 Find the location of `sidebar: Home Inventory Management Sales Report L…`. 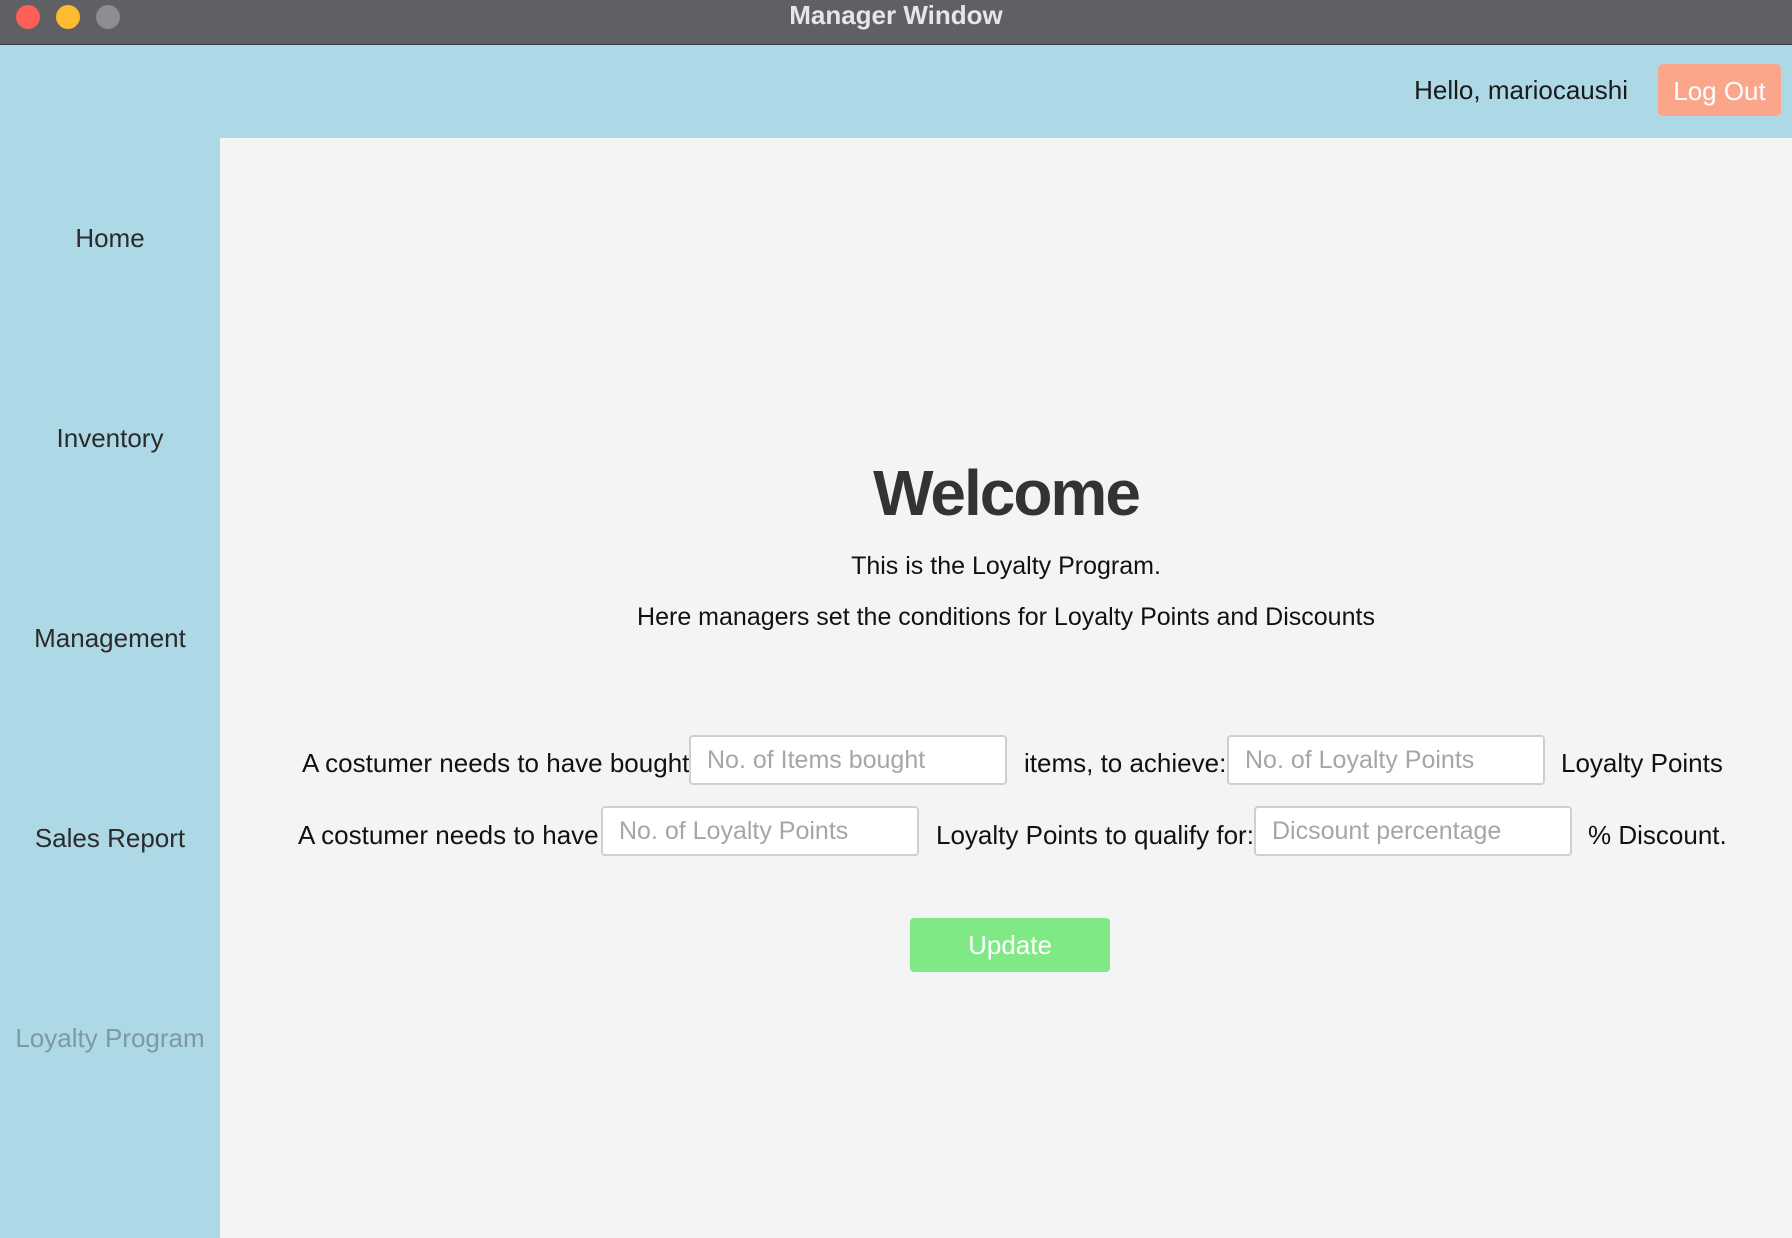

sidebar: Home Inventory Management Sales Report L… is located at coordinates (110, 688).